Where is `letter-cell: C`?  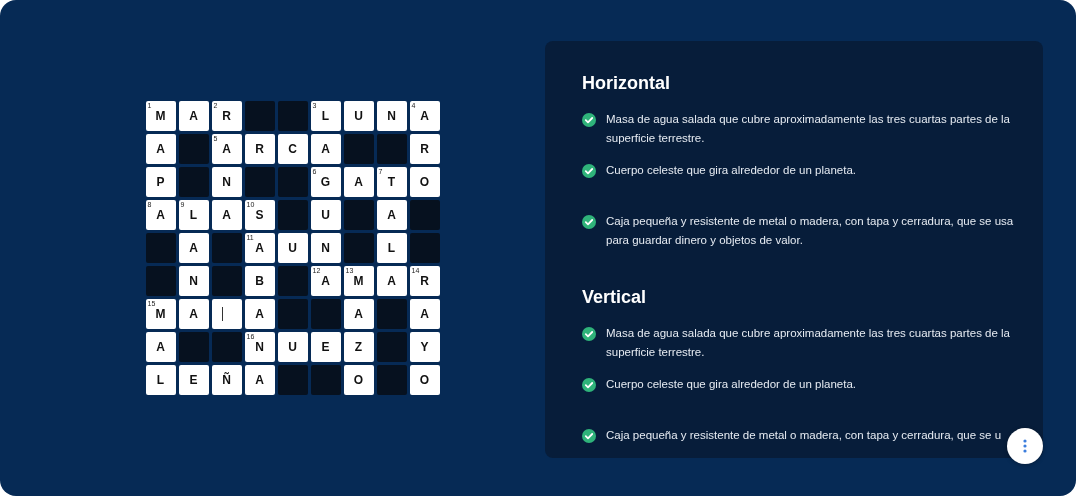 letter-cell: C is located at coordinates (292, 149).